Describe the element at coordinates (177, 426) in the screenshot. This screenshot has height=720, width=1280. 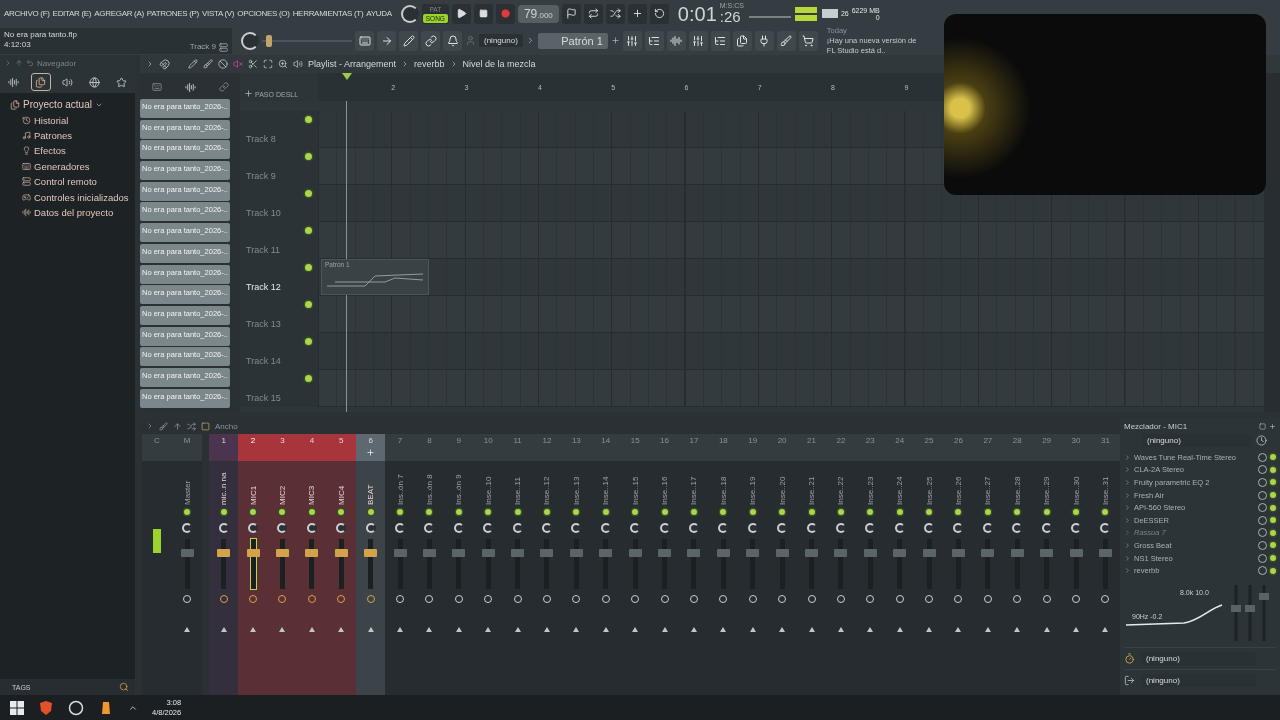
I see `upload-icon` at that location.